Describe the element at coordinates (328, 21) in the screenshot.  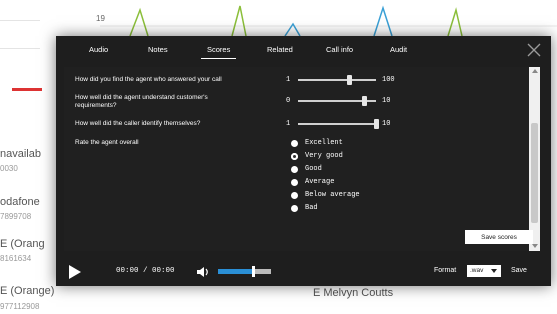
I see `background-chart` at that location.